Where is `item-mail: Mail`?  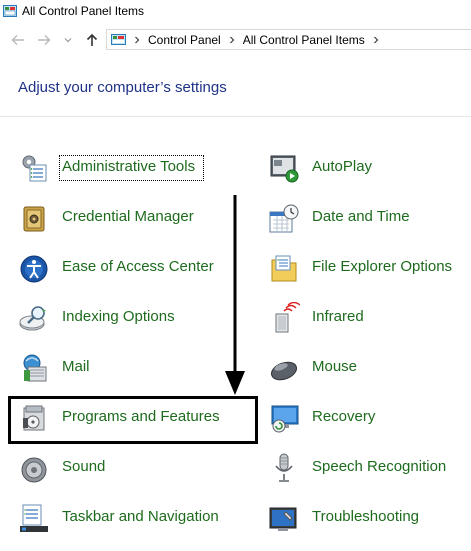 item-mail: Mail is located at coordinates (133, 368).